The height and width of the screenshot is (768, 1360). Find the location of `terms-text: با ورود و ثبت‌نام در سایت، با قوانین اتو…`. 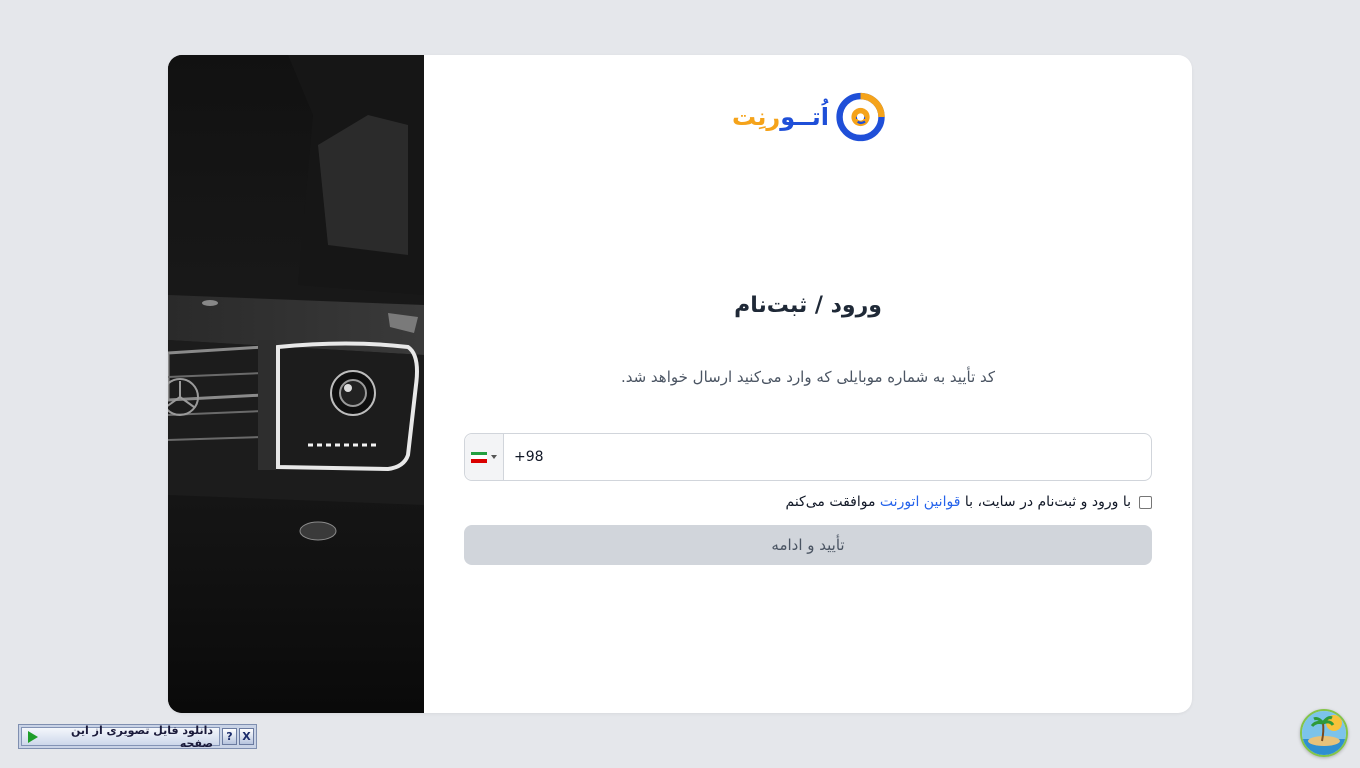

terms-text: با ورود و ثبت‌نام در سایت، با قوانین اتو… is located at coordinates (959, 502).